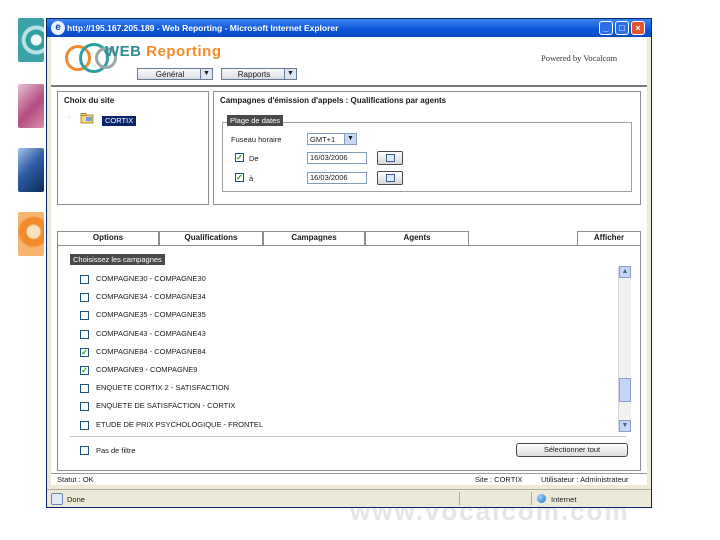 This screenshot has width=720, height=540. I want to click on status-text: Statut : OK, so click(75, 479).